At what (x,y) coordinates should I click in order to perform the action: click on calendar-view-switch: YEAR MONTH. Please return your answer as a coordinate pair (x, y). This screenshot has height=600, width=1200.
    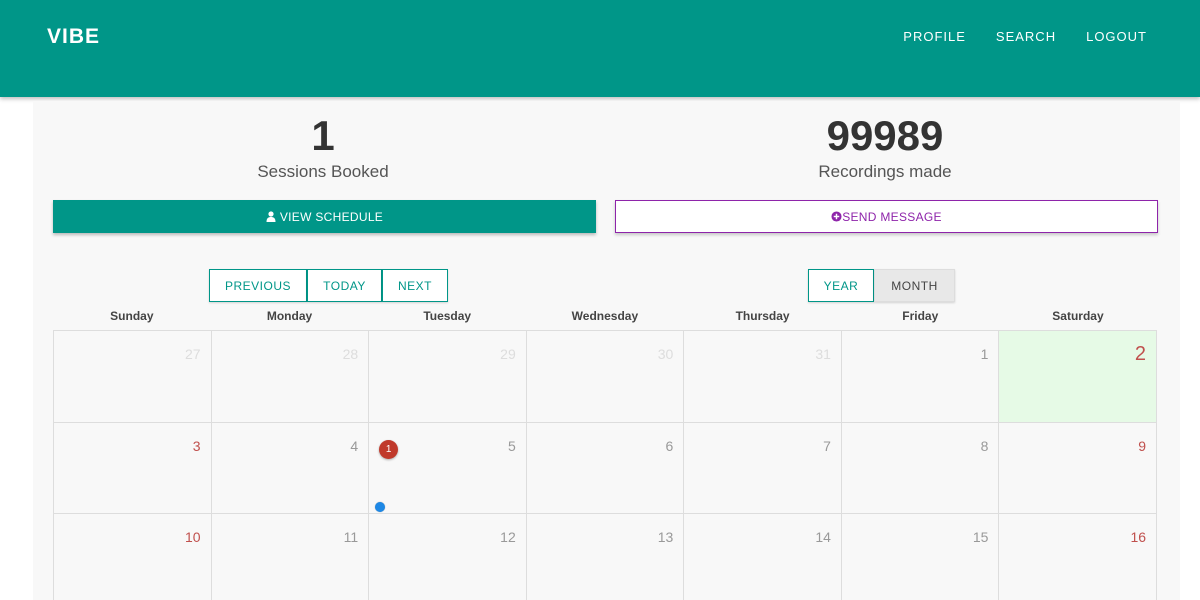
    Looking at the image, I should click on (881, 285).